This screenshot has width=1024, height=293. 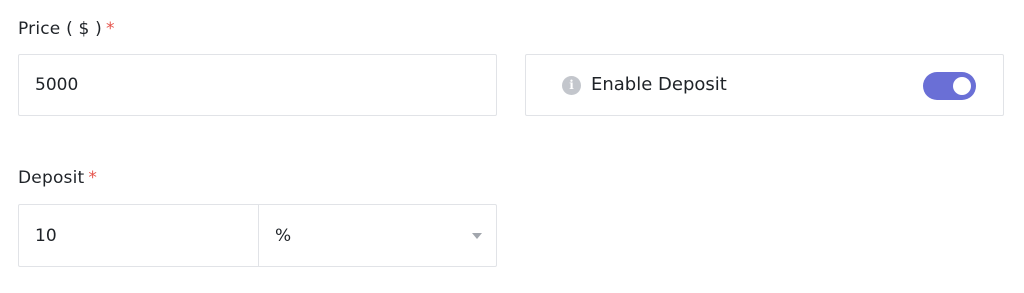 What do you see at coordinates (51, 178) in the screenshot?
I see `deposit-label-text: Deposit` at bounding box center [51, 178].